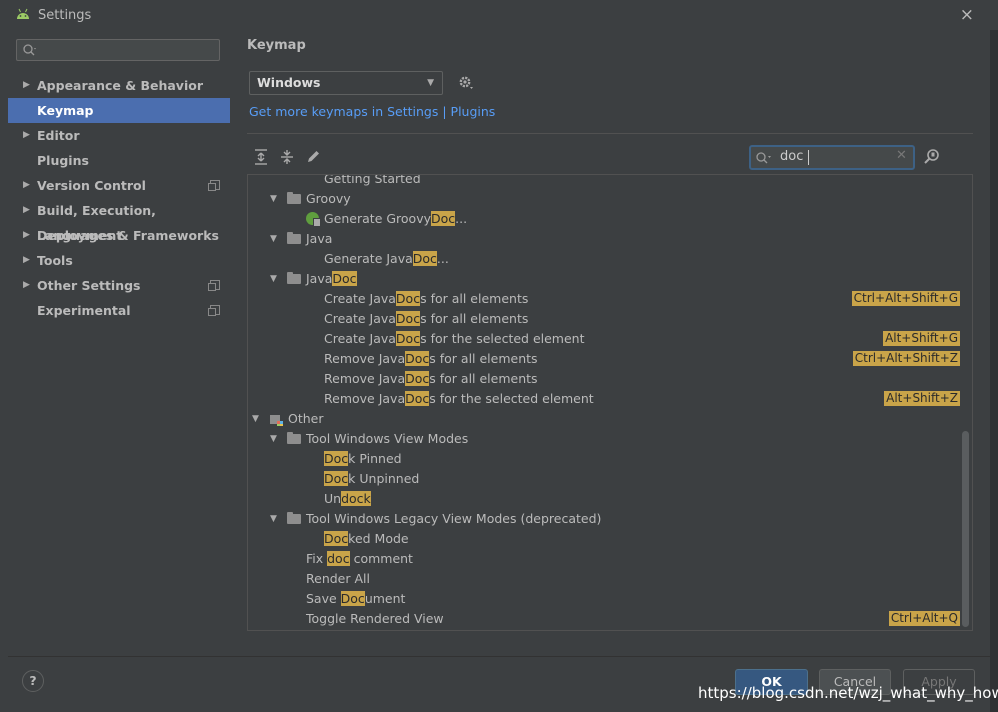 This screenshot has height=712, width=998. What do you see at coordinates (604, 181) in the screenshot?
I see `tree-action-row: Getting Started` at bounding box center [604, 181].